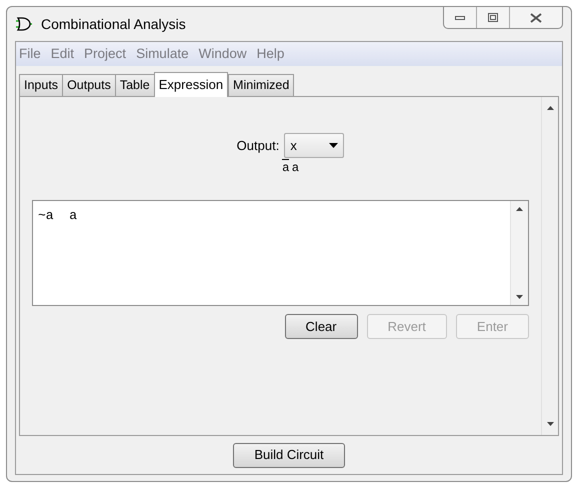 This screenshot has height=486, width=579. Describe the element at coordinates (289, 455) in the screenshot. I see `build-circuit-button: Build Circuit` at that location.